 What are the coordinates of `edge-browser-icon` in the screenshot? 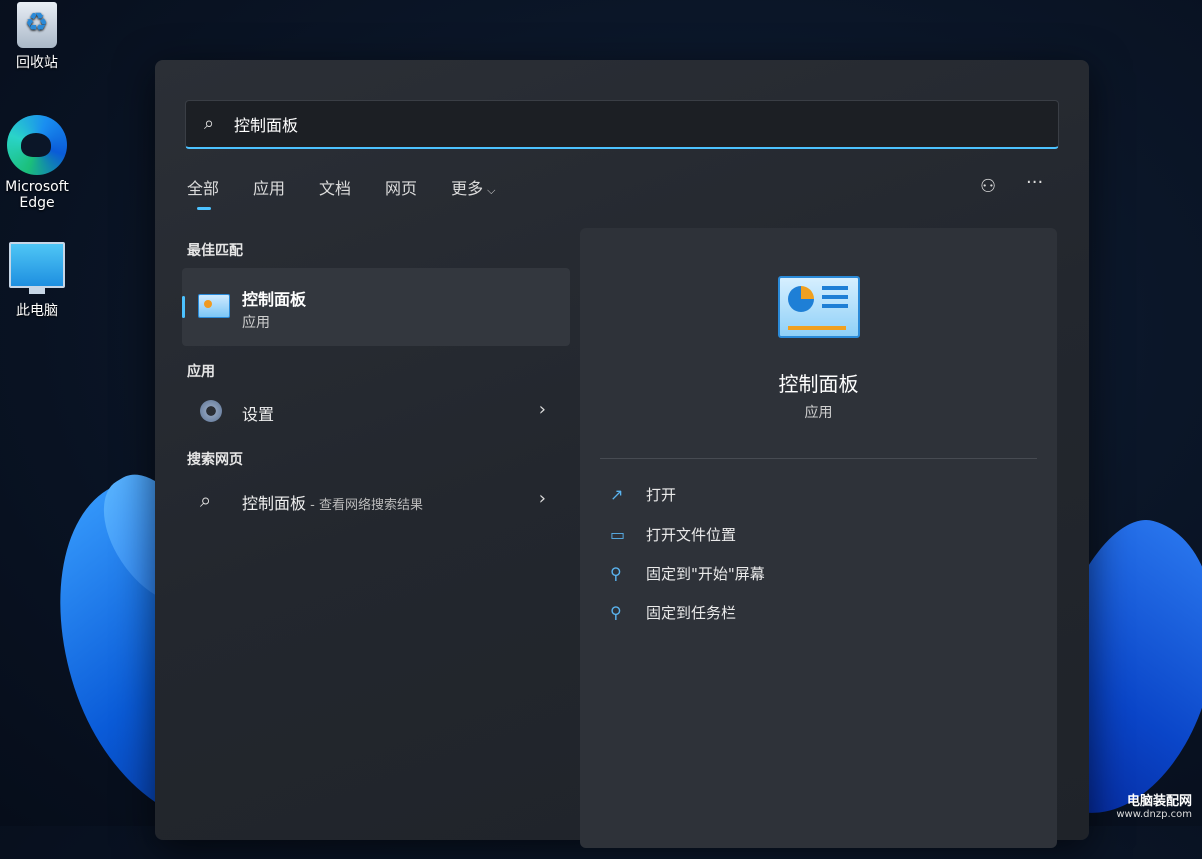 It's located at (37, 145).